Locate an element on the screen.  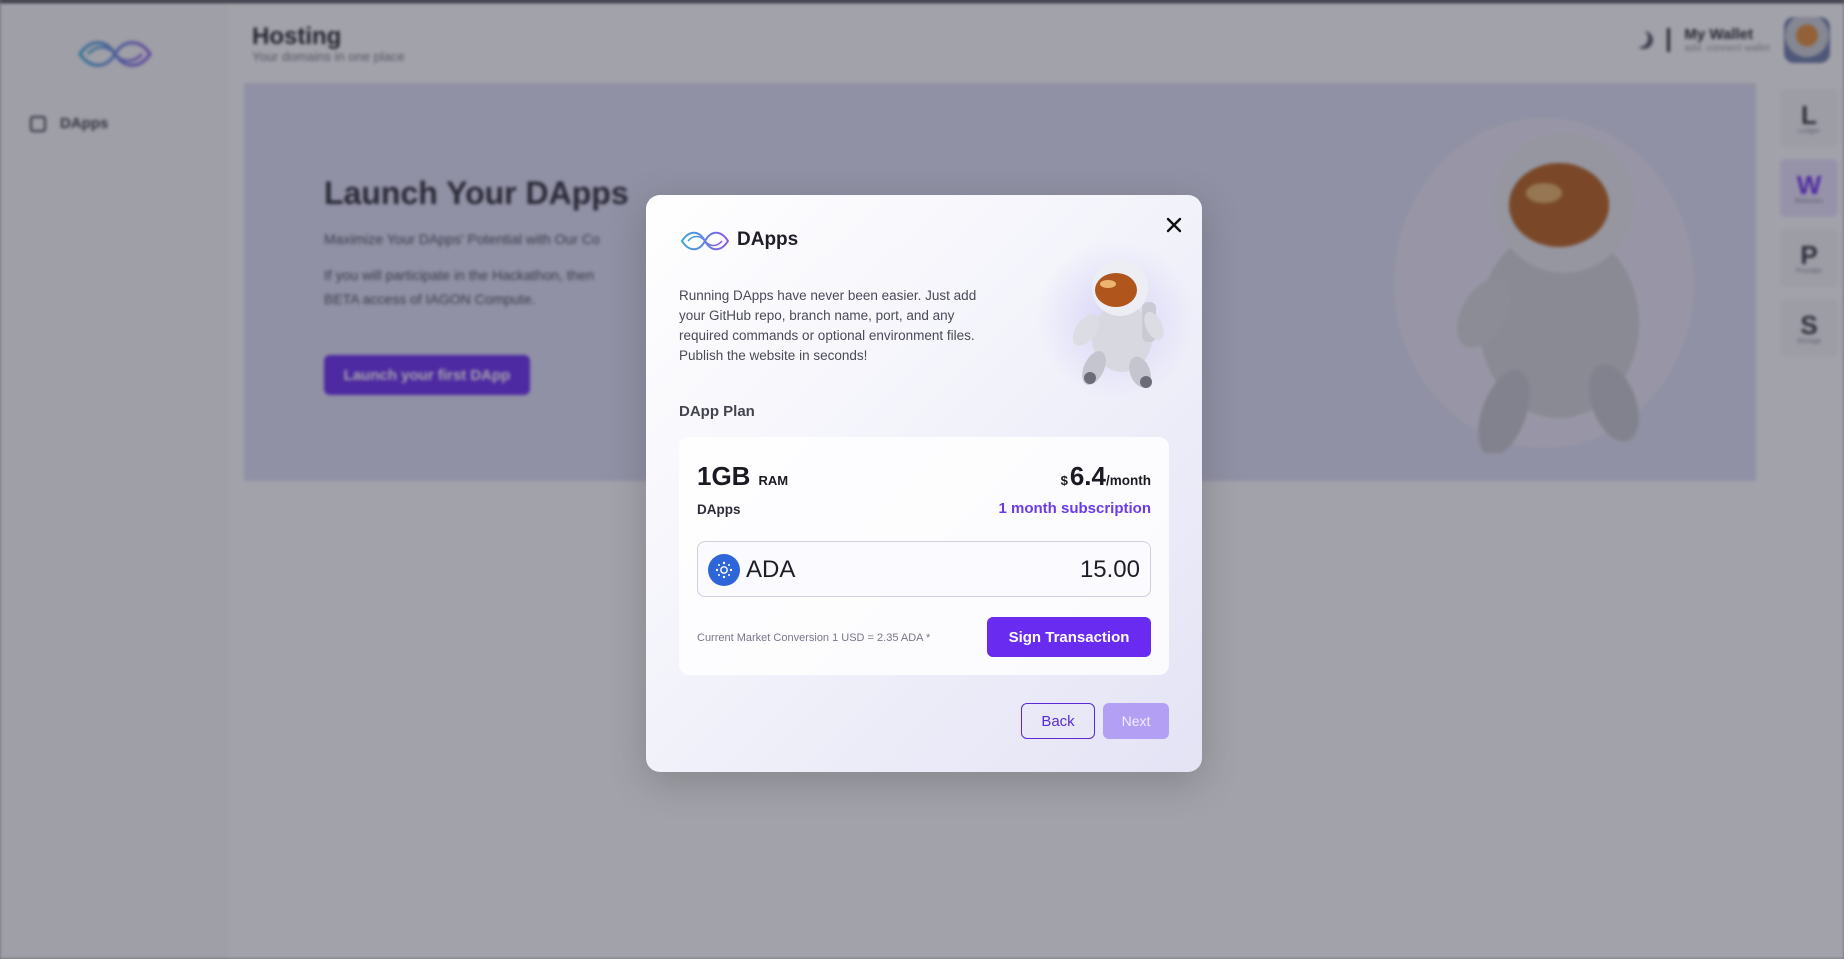
price-currency: $ is located at coordinates (1064, 480).